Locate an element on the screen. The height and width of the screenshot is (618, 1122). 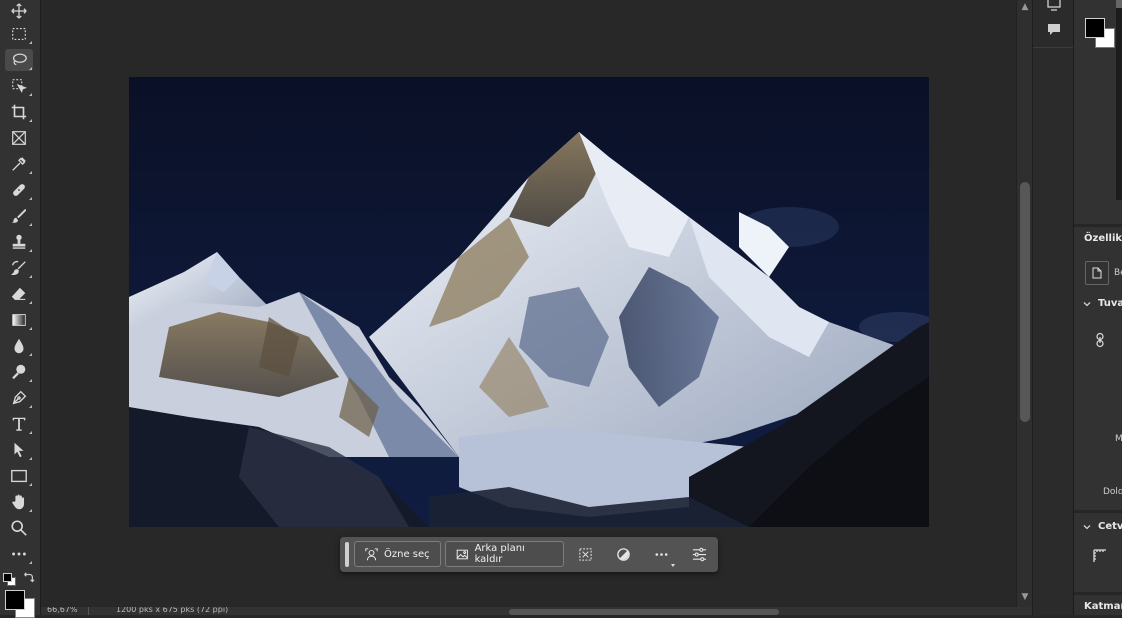
half-circle-icon is located at coordinates (623, 554).